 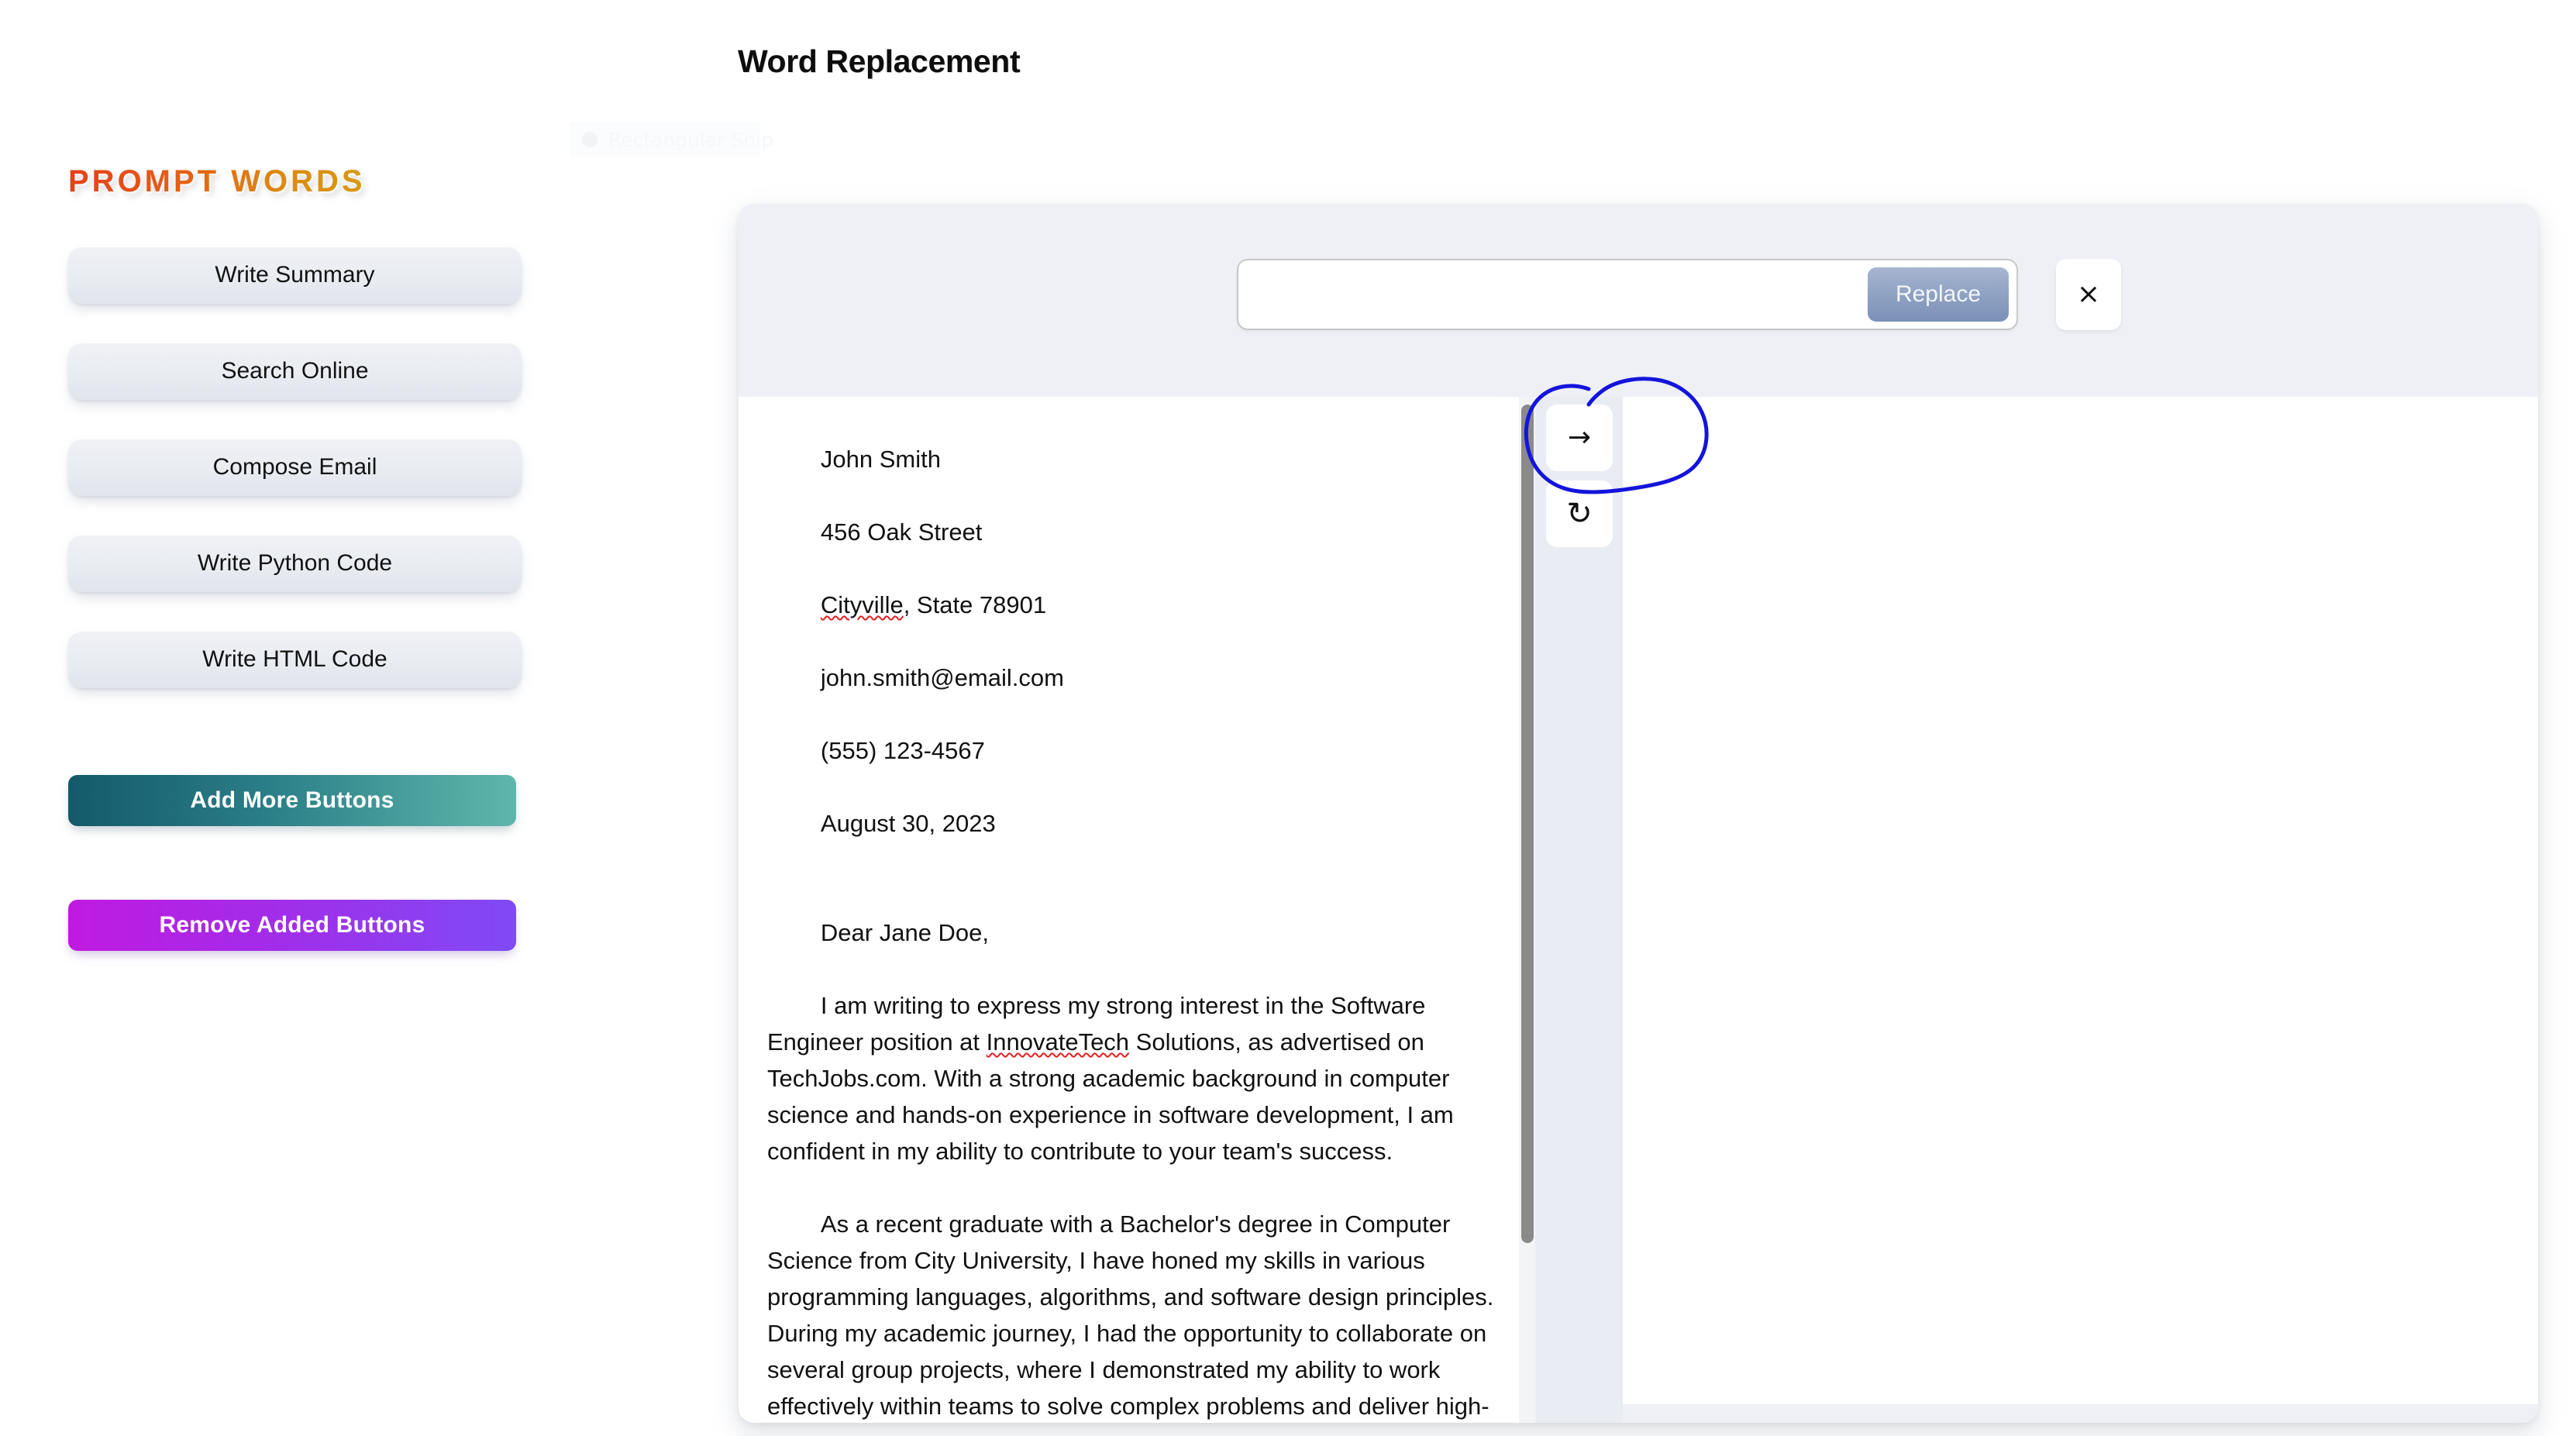 I want to click on page-title: Word Replacement, so click(x=879, y=61).